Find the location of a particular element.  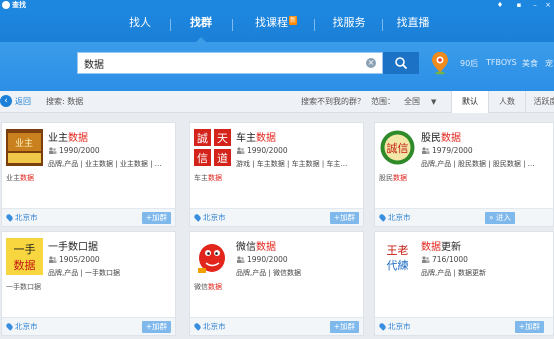

hot-word-4: 宠 is located at coordinates (549, 63).